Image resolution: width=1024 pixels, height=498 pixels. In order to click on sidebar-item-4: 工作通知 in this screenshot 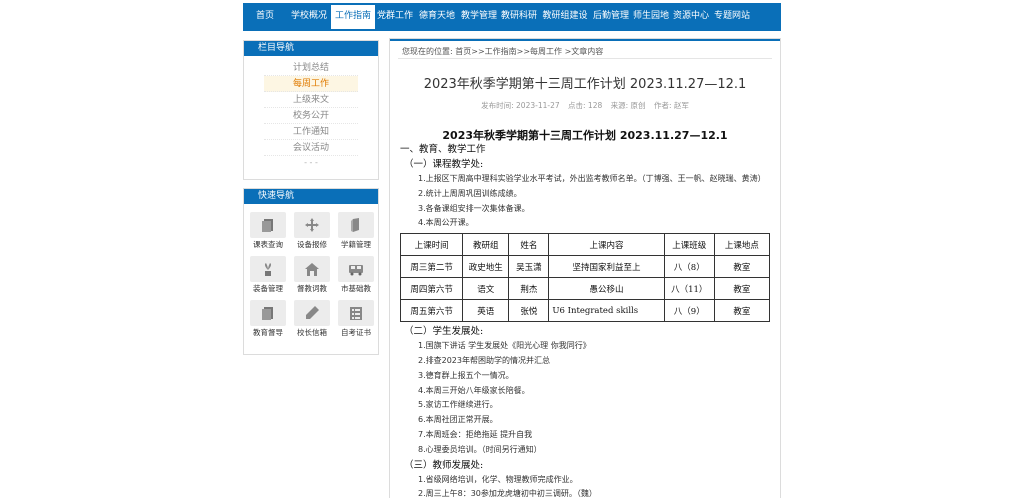, I will do `click(311, 132)`.